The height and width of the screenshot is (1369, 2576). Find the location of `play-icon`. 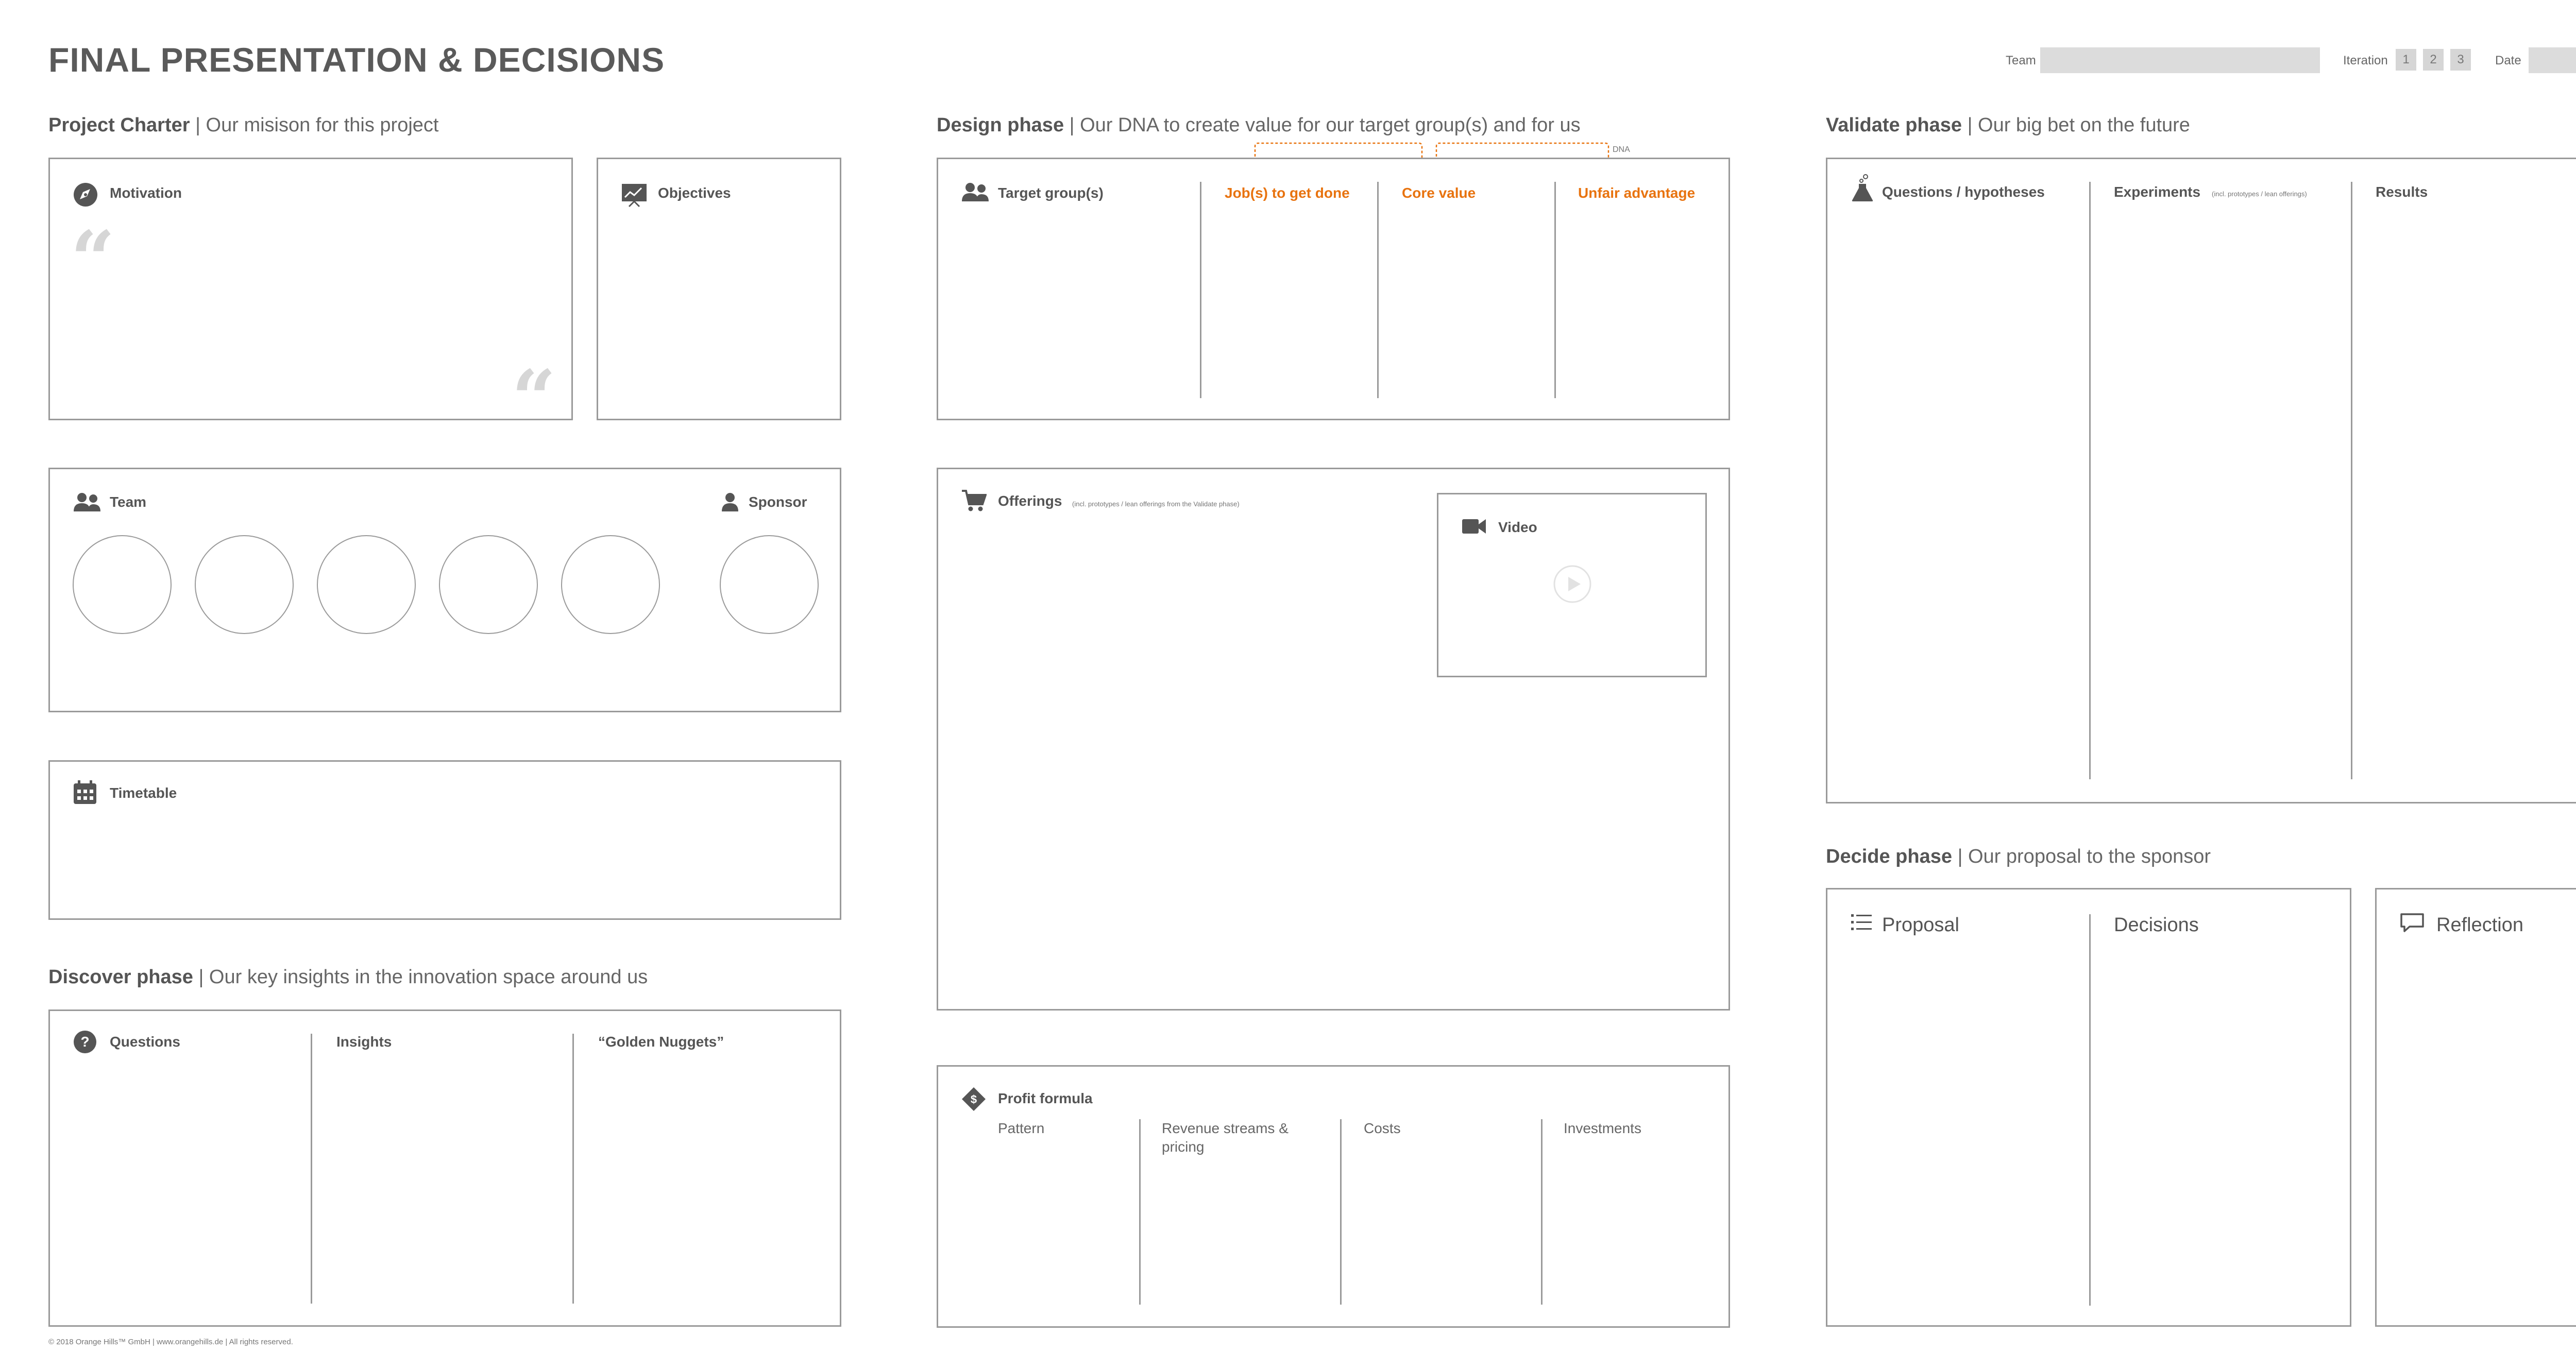

play-icon is located at coordinates (1572, 584).